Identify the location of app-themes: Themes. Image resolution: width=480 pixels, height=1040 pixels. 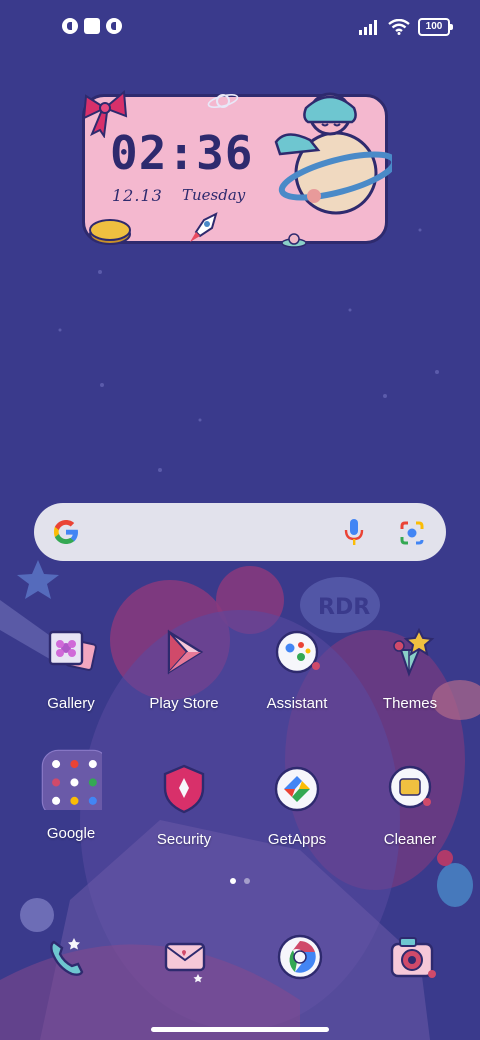
(410, 669).